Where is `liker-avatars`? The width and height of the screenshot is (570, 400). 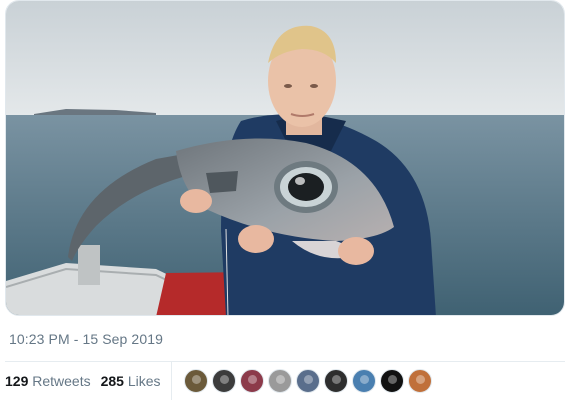
liker-avatars is located at coordinates (307, 381).